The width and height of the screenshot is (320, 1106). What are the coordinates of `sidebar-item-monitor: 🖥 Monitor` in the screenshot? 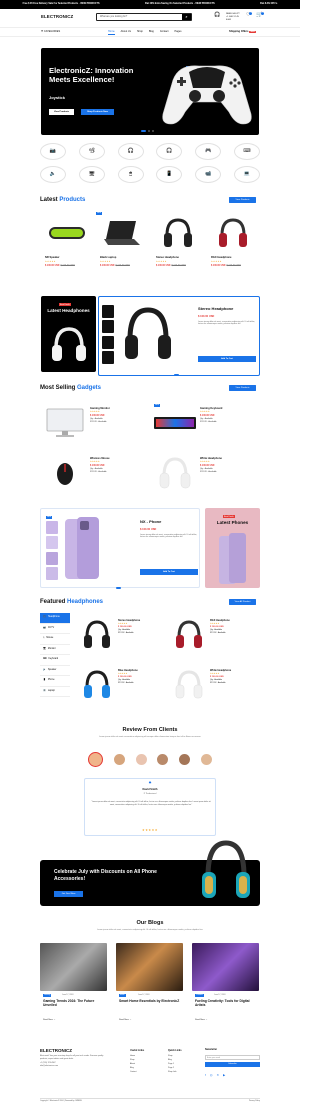 It's located at (55, 650).